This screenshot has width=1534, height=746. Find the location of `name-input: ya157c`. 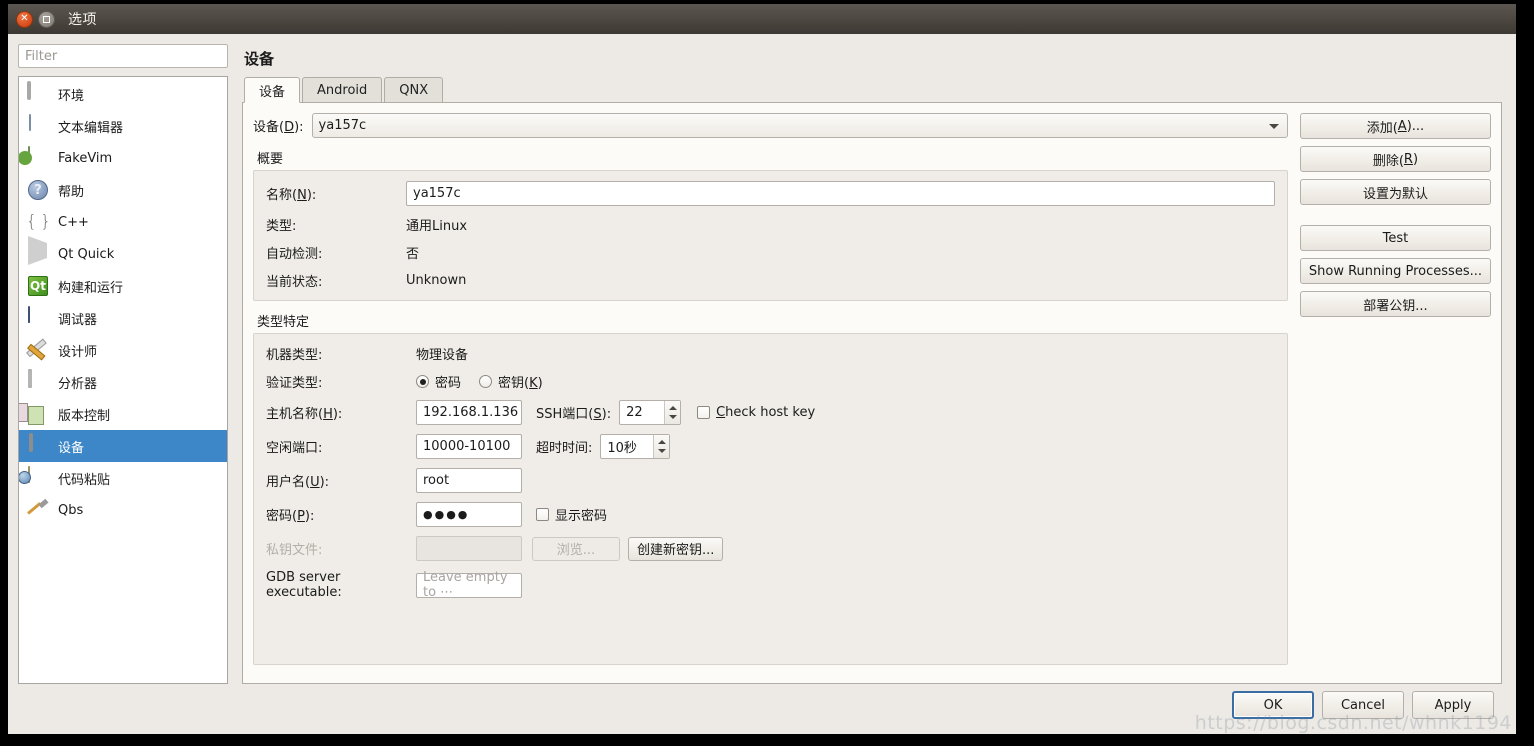

name-input: ya157c is located at coordinates (840, 193).